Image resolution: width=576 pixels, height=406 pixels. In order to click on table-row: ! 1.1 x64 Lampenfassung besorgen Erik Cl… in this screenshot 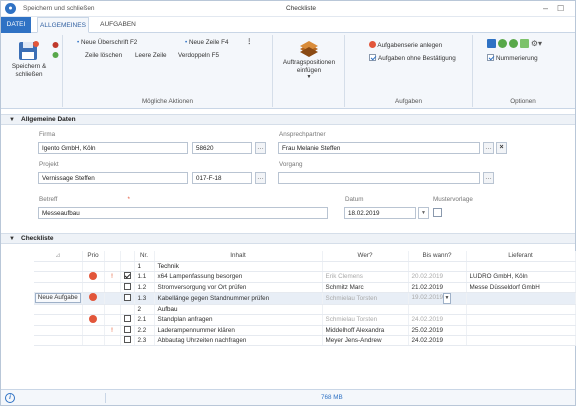, I will do `click(305, 277)`.